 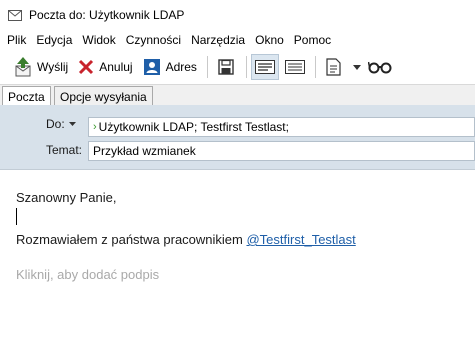 What do you see at coordinates (55, 124) in the screenshot?
I see `to-label: Do:` at bounding box center [55, 124].